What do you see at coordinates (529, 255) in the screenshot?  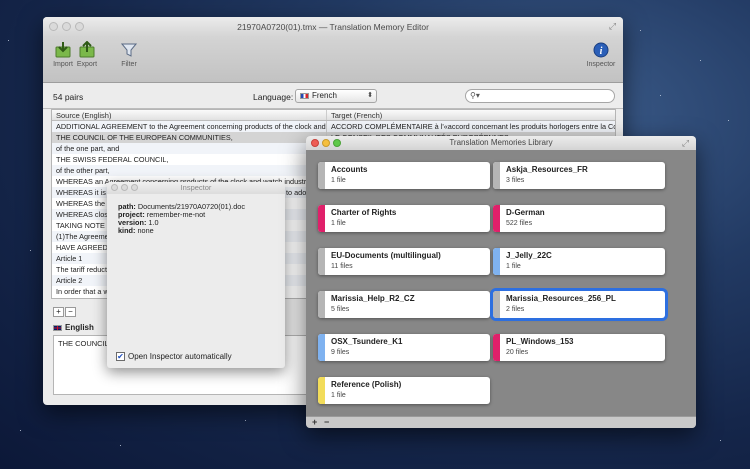 I see `memory-name: J_Jelly_22C` at bounding box center [529, 255].